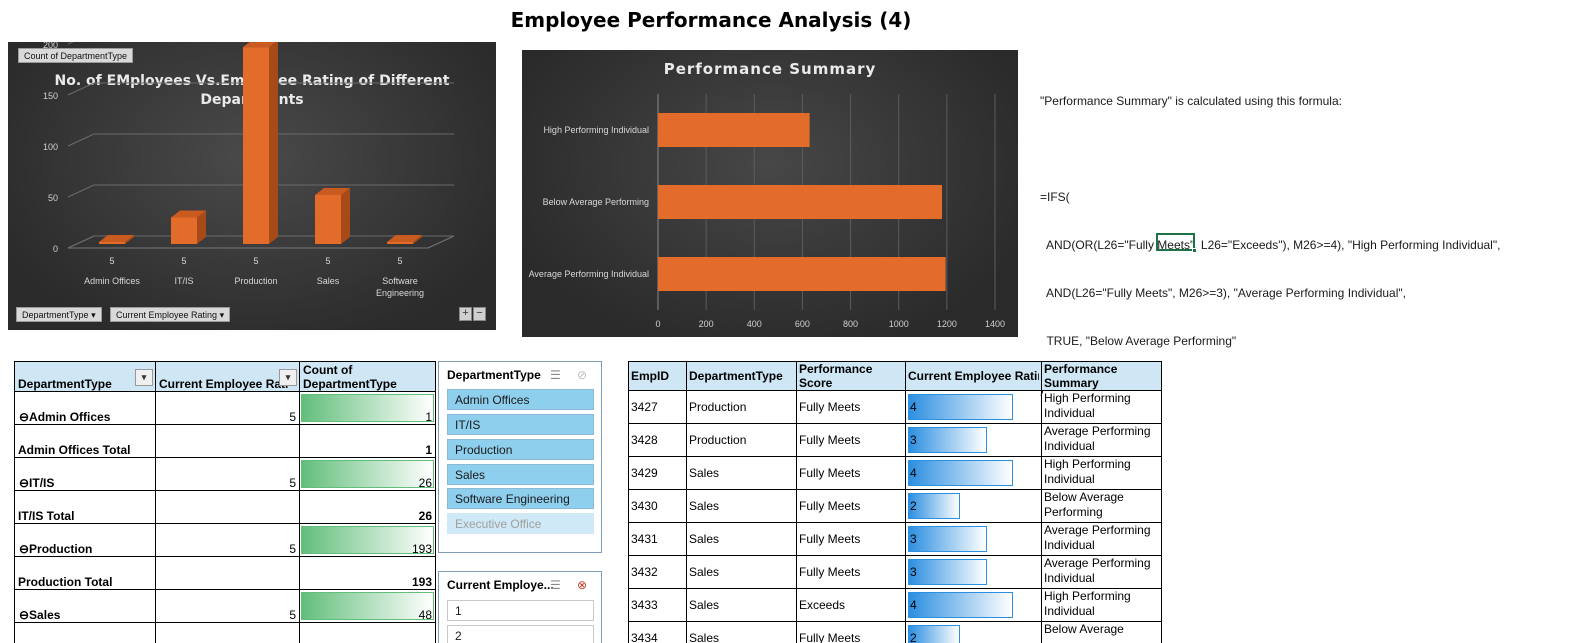 The image size is (1582, 643). Describe the element at coordinates (741, 440) in the screenshot. I see `department-cell: Production` at that location.